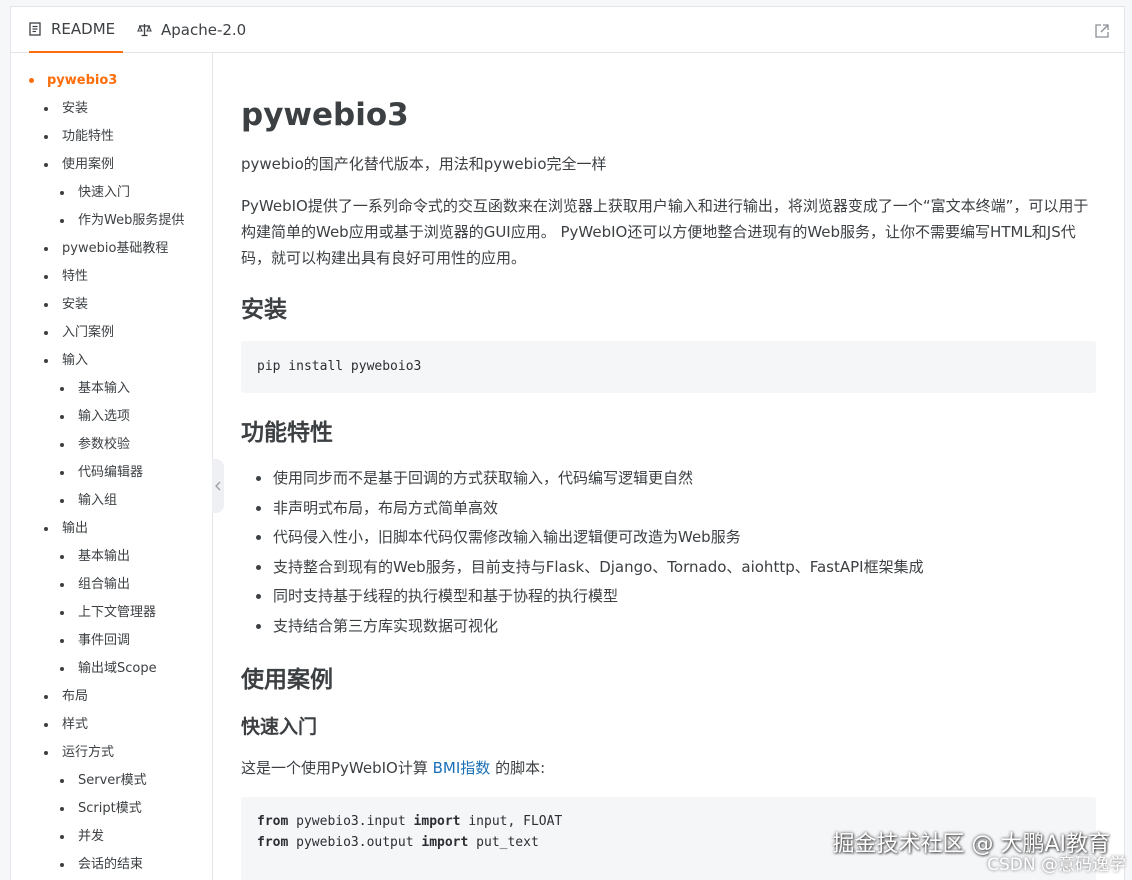 The image size is (1132, 880). I want to click on toc-item: Server模式, so click(111, 781).